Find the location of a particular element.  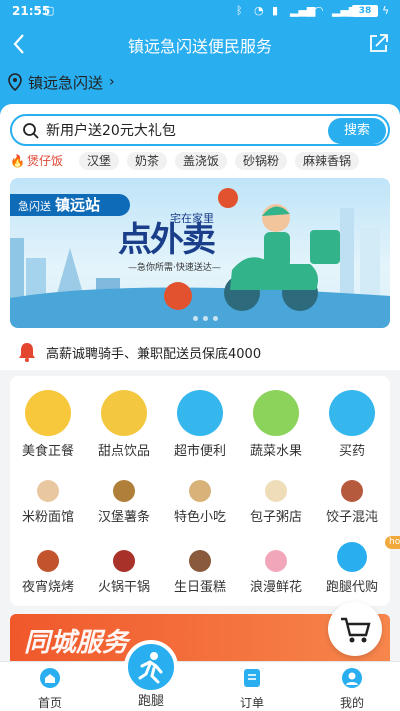

noodle-icon is located at coordinates (48, 491).